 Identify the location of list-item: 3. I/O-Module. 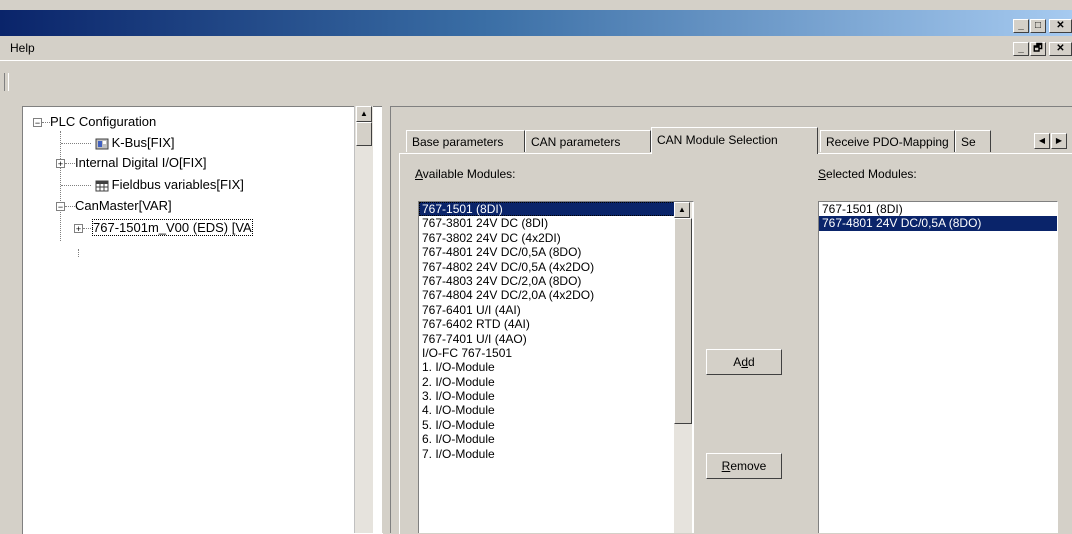
(547, 396).